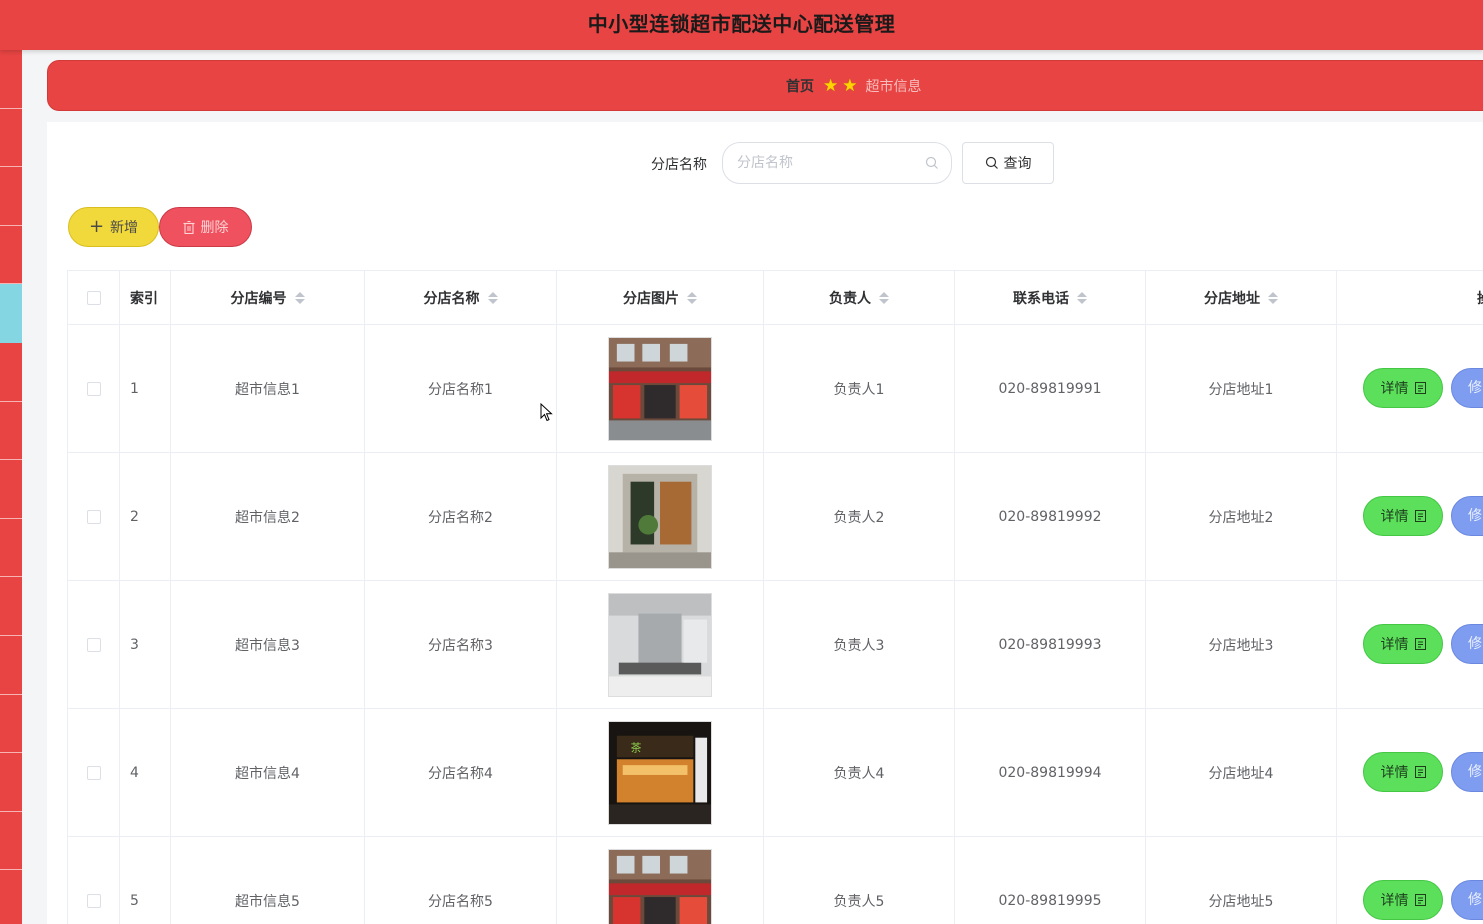 The image size is (1483, 924). Describe the element at coordinates (660, 297) in the screenshot. I see `column-header-image: 分店图片` at that location.